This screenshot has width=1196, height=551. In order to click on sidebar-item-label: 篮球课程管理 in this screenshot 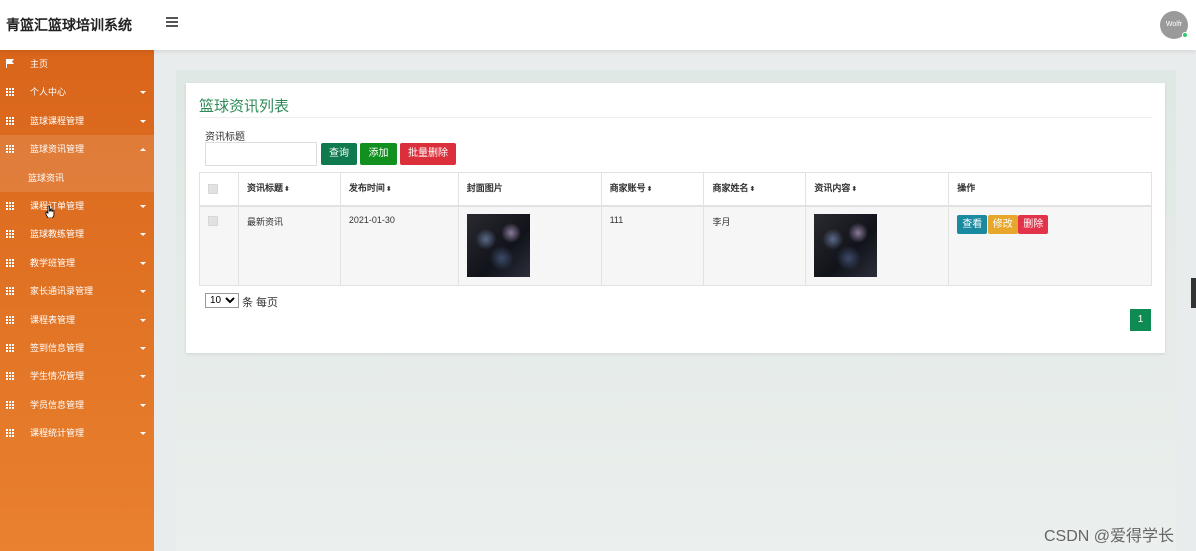, I will do `click(57, 120)`.